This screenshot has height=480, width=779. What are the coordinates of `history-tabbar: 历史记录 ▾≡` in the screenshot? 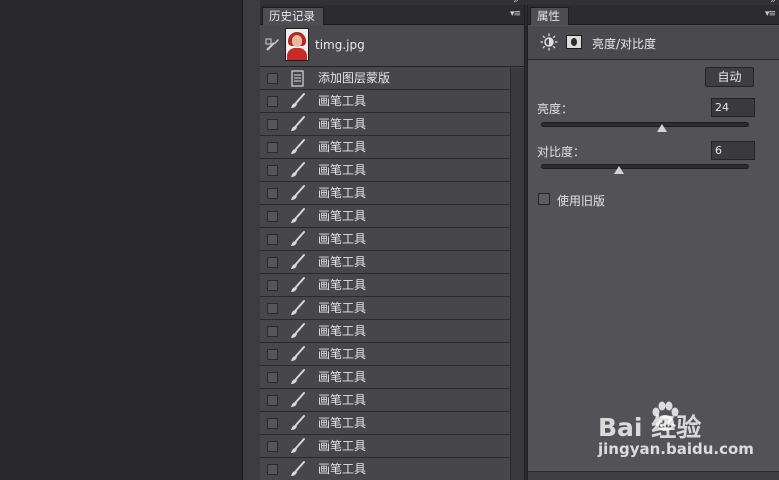 It's located at (392, 15).